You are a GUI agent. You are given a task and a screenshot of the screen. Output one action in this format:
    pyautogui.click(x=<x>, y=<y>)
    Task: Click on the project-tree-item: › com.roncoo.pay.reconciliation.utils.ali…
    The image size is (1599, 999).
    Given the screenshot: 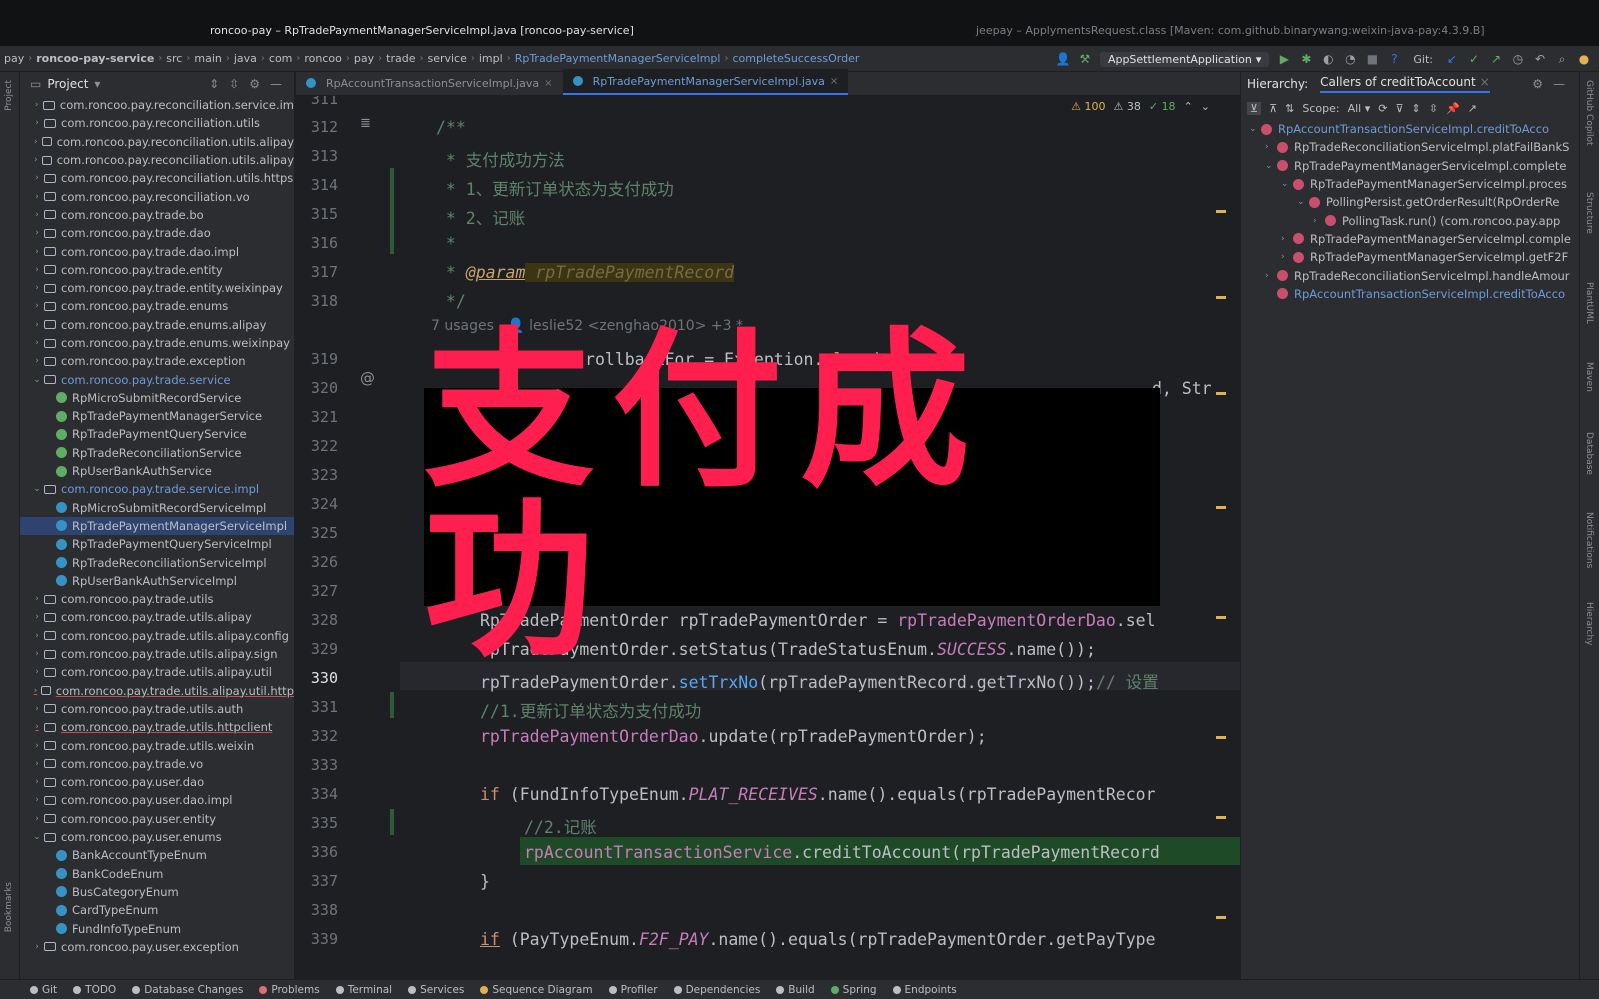 What is the action you would take?
    pyautogui.click(x=157, y=160)
    